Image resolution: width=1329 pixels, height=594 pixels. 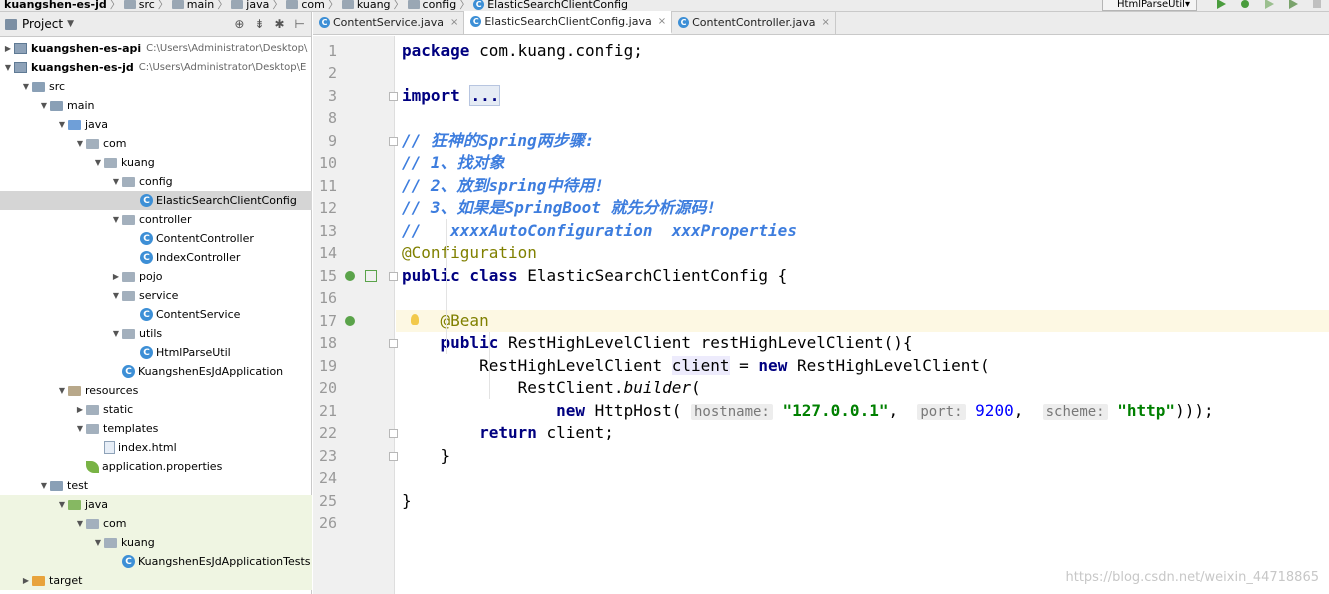 I want to click on tree-row: ▼ utils, so click(x=156, y=333).